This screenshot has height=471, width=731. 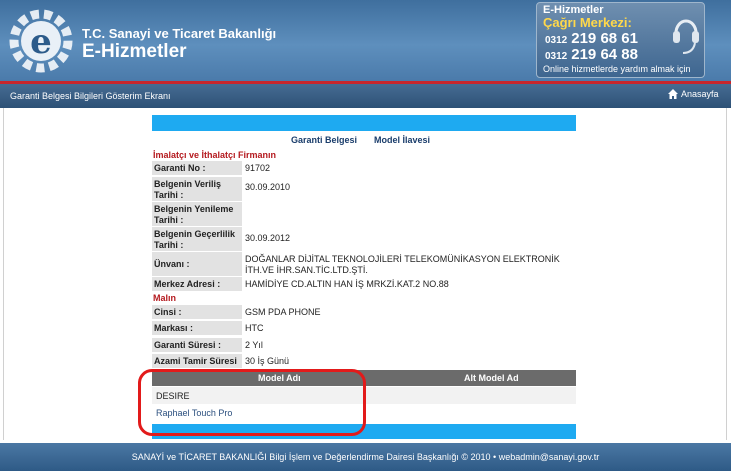 What do you see at coordinates (364, 365) in the screenshot?
I see `field-row-tamir-suresi: Azami Tamir Süresi : 30 İş Günü` at bounding box center [364, 365].